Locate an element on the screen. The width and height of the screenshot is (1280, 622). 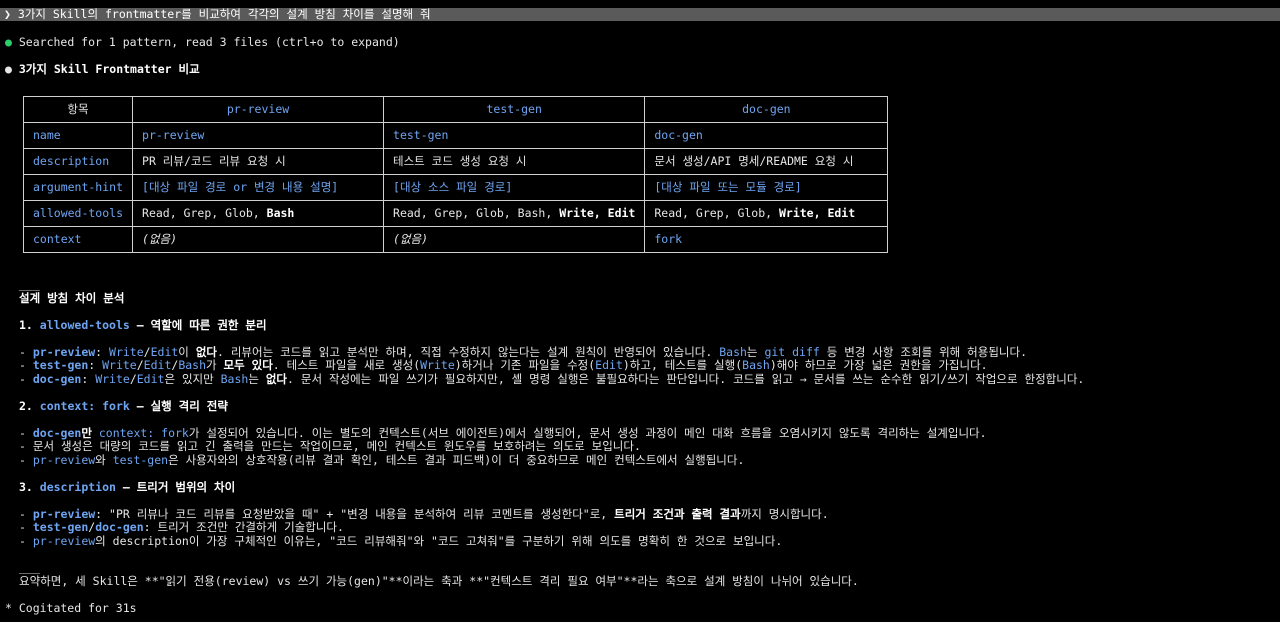
table-cell: Read, Grep, Glob, Bash, Write, Edit is located at coordinates (514, 213).